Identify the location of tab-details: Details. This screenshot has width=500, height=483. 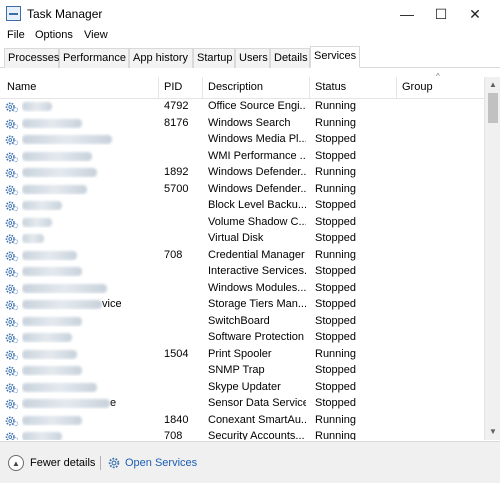
(290, 58).